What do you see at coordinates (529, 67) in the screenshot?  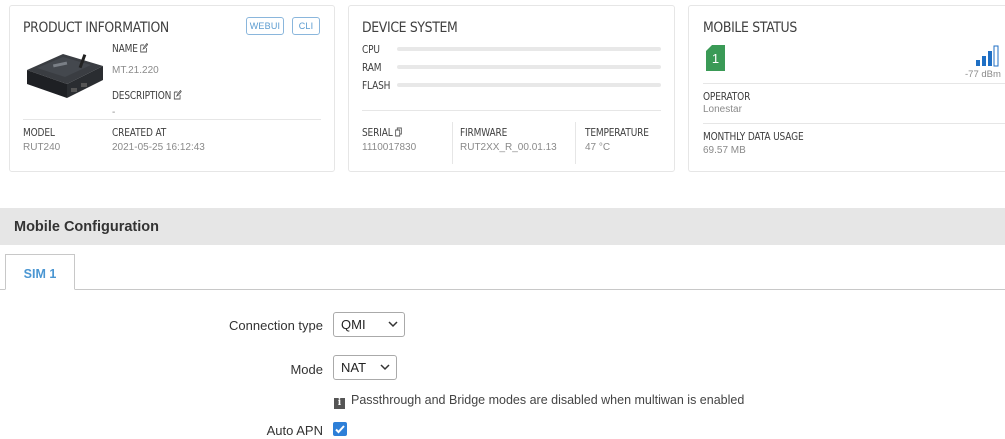 I see `ram-usage-bar` at bounding box center [529, 67].